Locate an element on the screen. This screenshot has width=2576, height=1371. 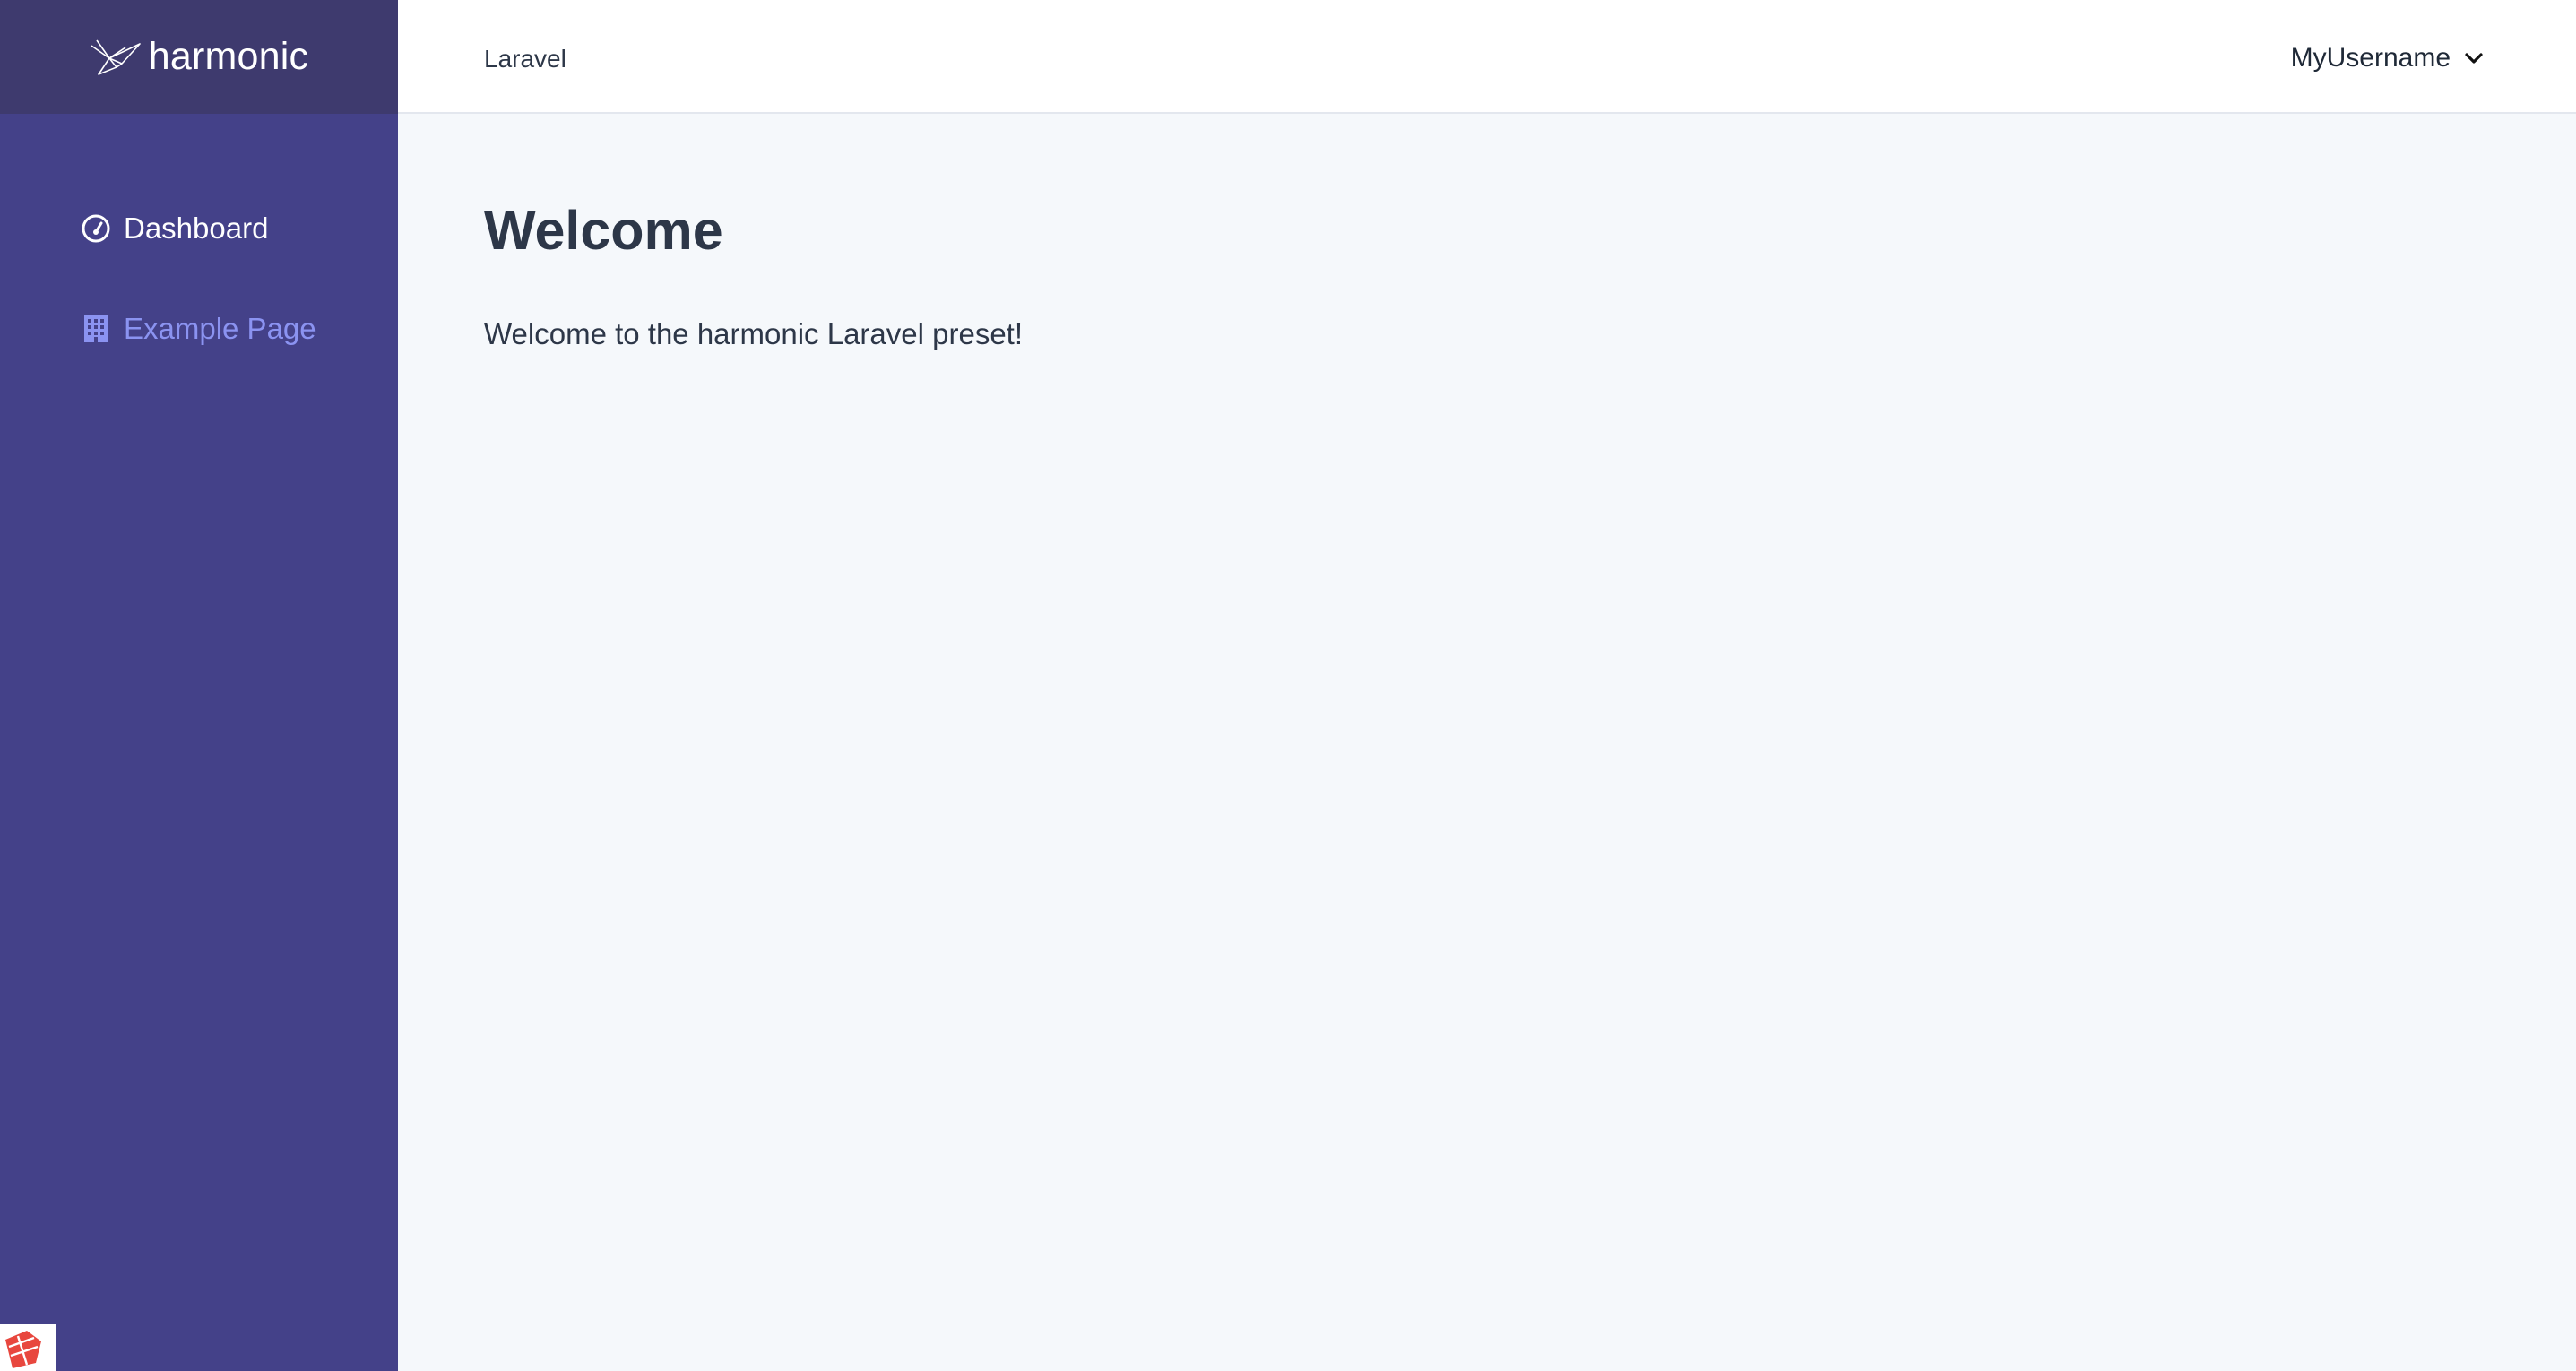
user-name: MyUsername is located at coordinates (2370, 58).